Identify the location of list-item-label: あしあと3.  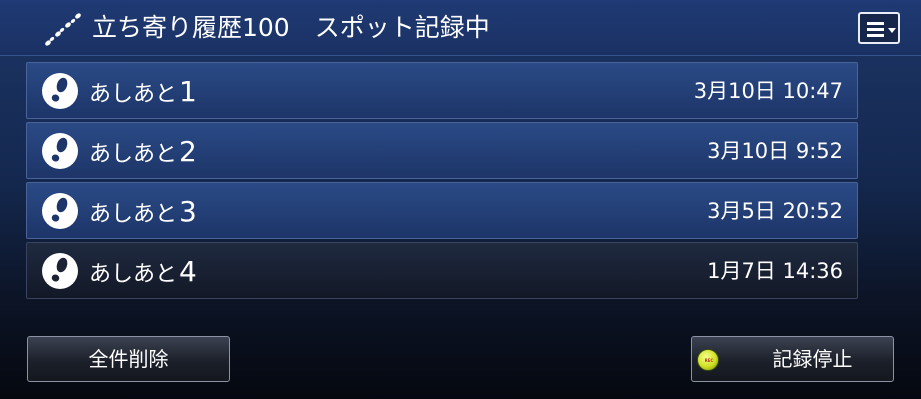
(143, 211).